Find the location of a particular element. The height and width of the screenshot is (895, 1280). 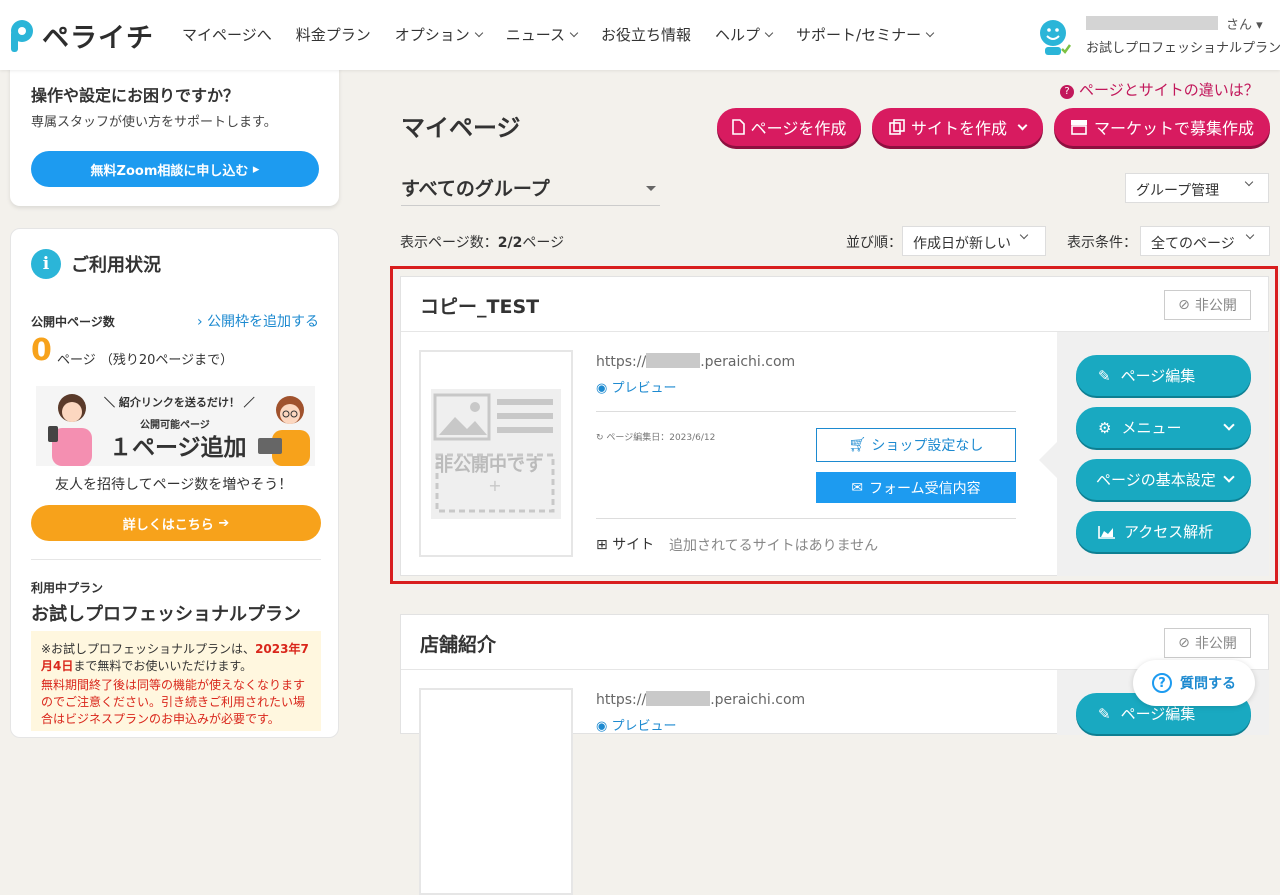

peraichi-logo: ペライチ is located at coordinates (81, 35).